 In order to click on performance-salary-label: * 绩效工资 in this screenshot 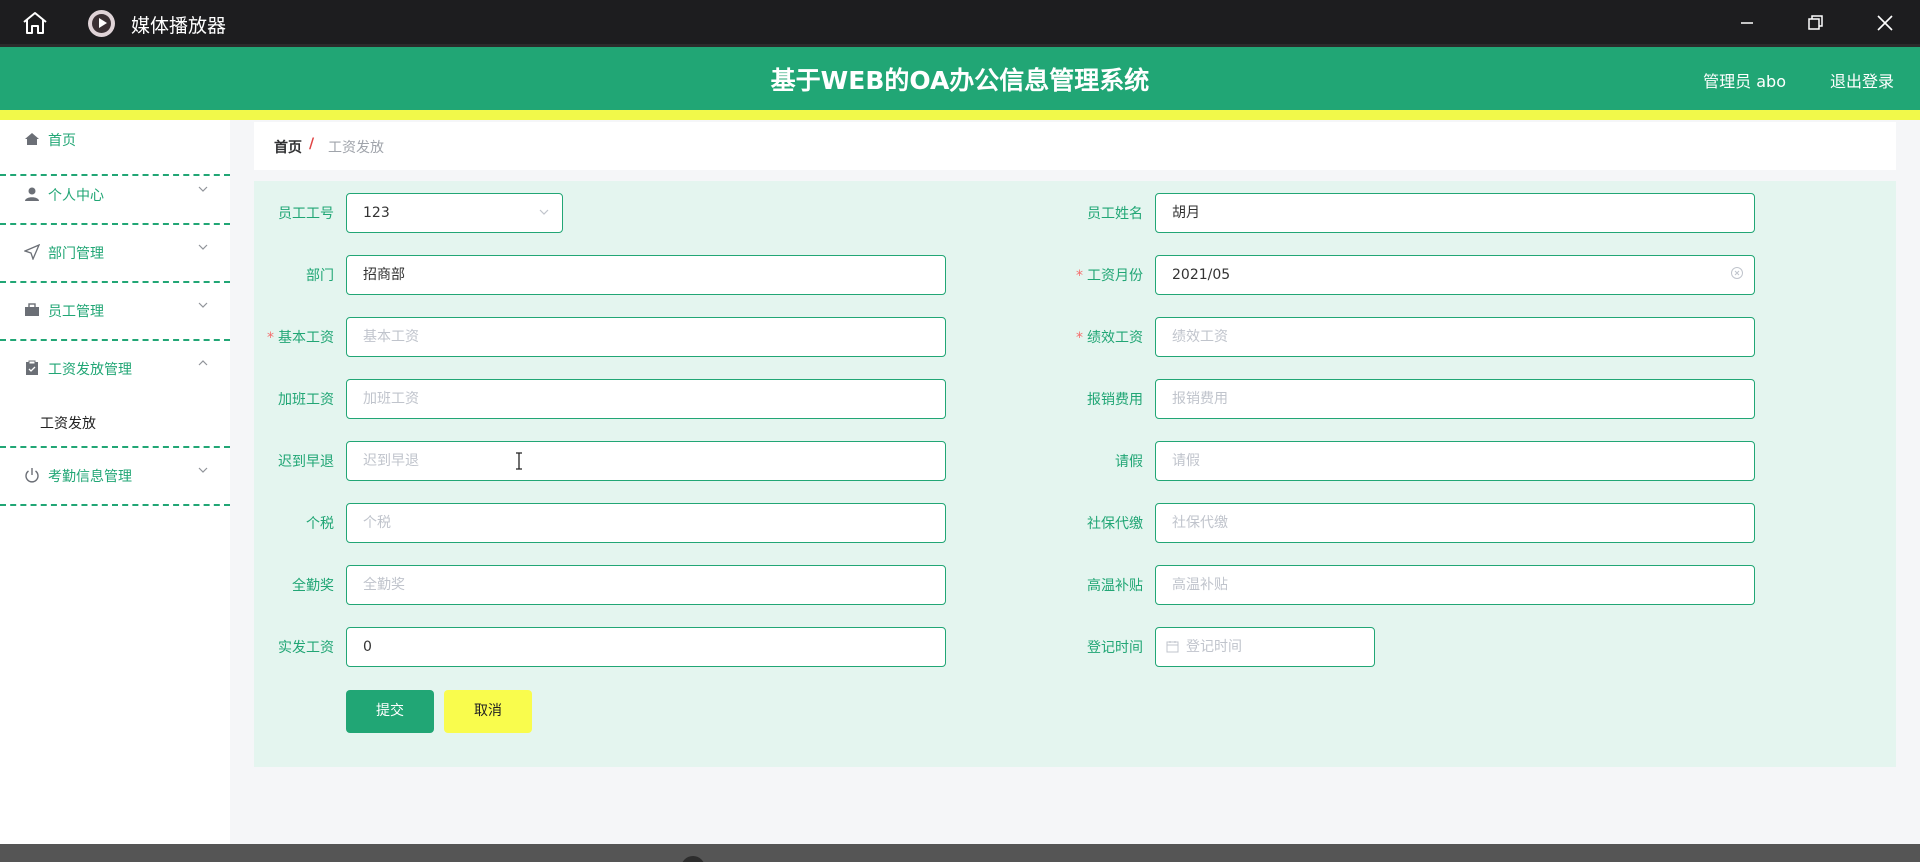, I will do `click(1109, 338)`.